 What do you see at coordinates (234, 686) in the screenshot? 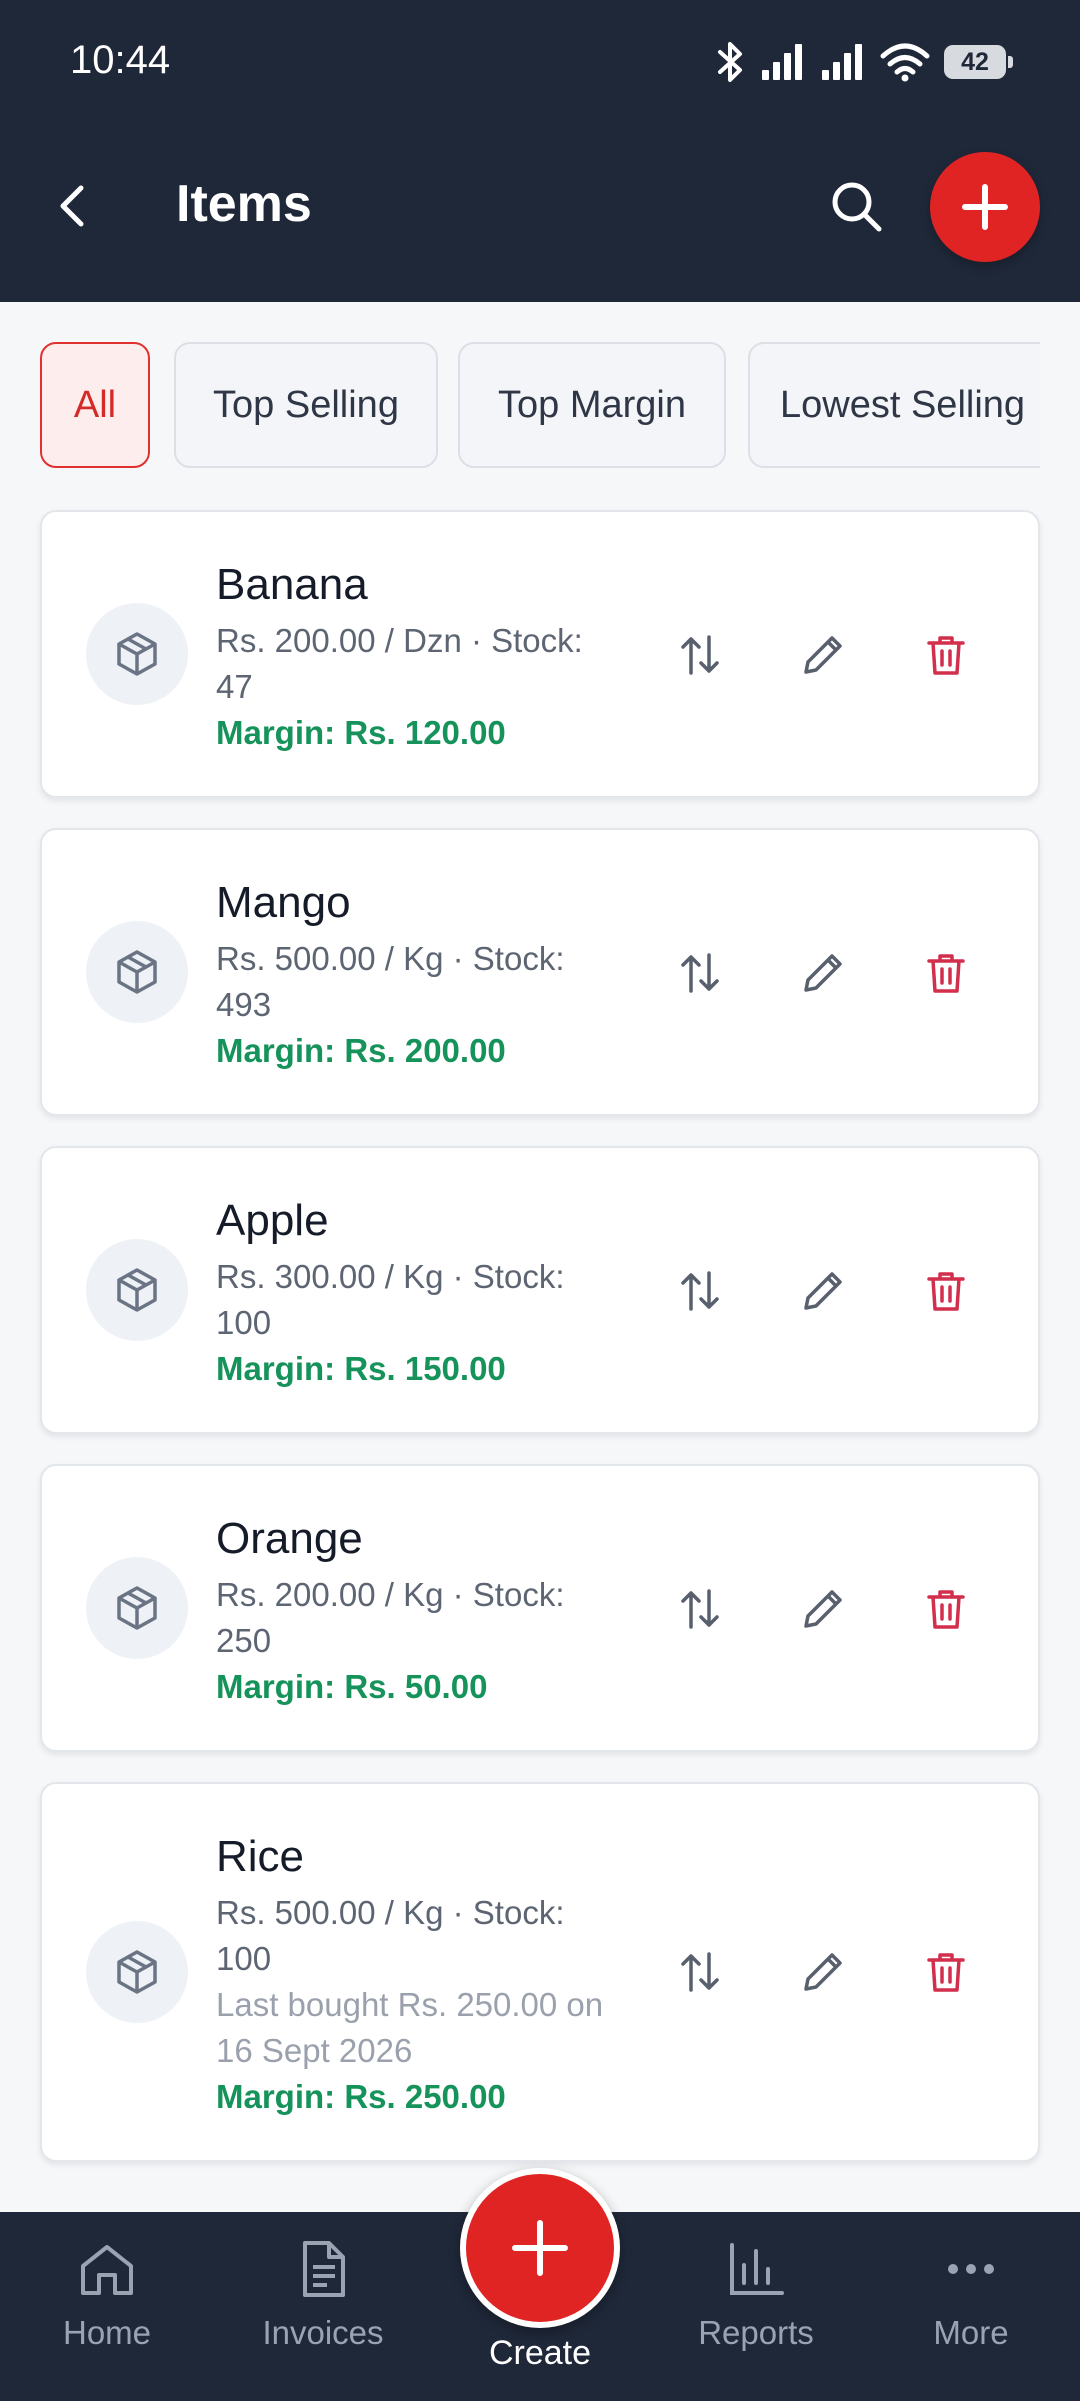
I see `item-stock-value: 47` at bounding box center [234, 686].